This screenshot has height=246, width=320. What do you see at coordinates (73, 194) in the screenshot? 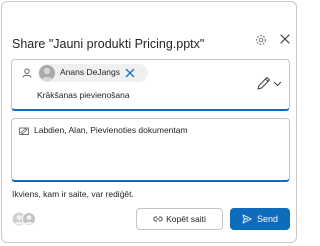
I see `link-access-note: Ikviens, kam ir saite, var rediģēt.` at bounding box center [73, 194].